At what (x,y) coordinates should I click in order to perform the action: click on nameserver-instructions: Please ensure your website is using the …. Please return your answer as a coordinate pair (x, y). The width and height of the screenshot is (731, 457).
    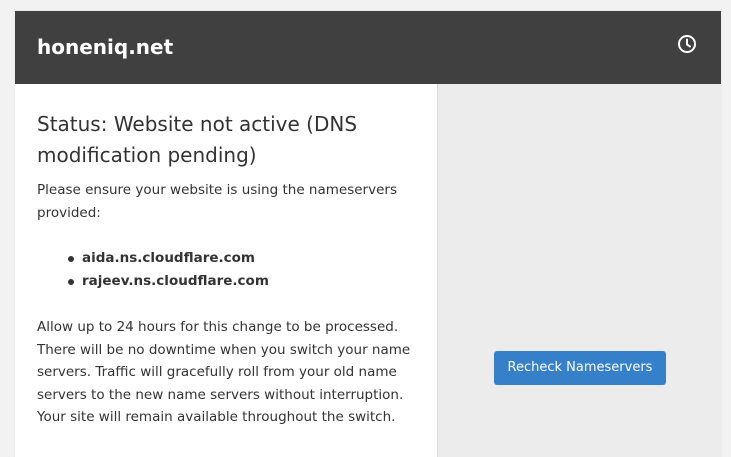
    Looking at the image, I should click on (217, 201).